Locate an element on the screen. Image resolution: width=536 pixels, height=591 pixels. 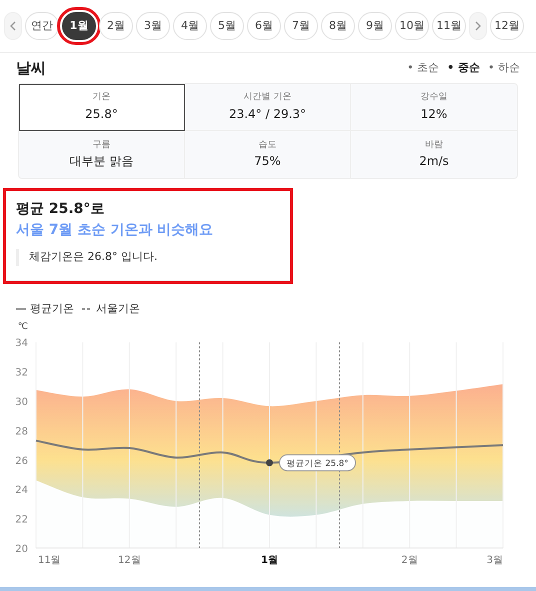
month-tab: 7월 is located at coordinates (301, 26).